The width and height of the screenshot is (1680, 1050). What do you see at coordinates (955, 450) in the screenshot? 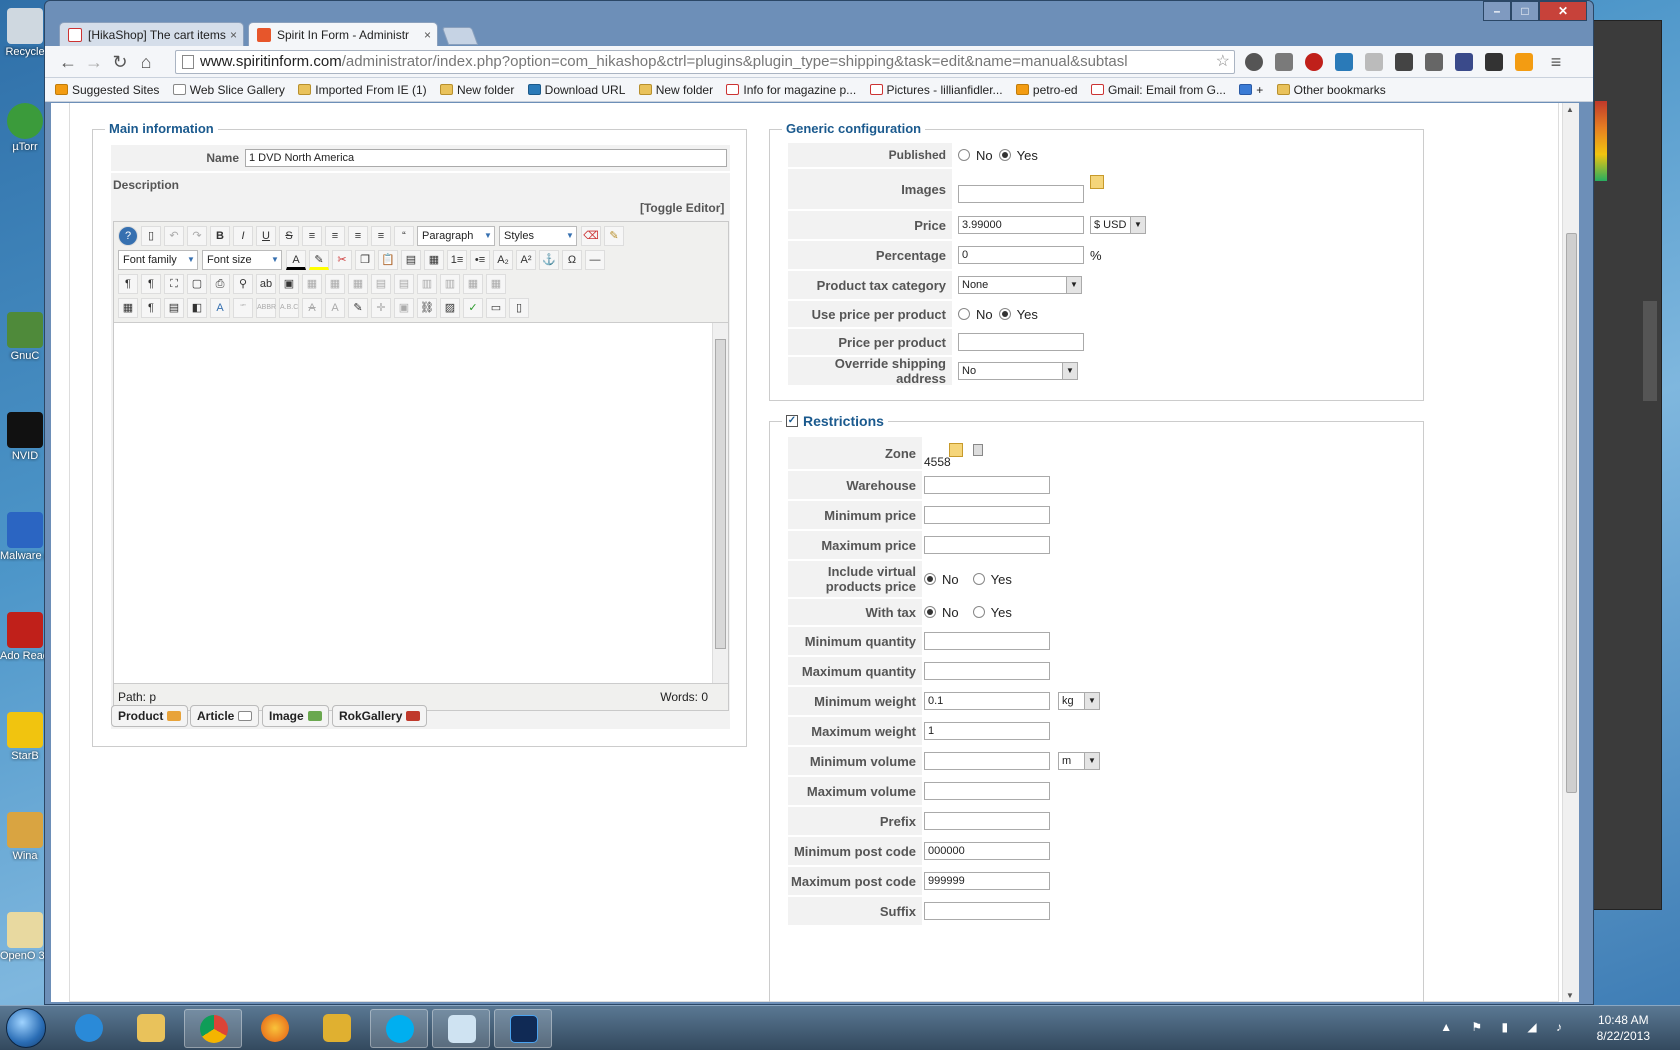
I see `edit-zone-icon` at bounding box center [955, 450].